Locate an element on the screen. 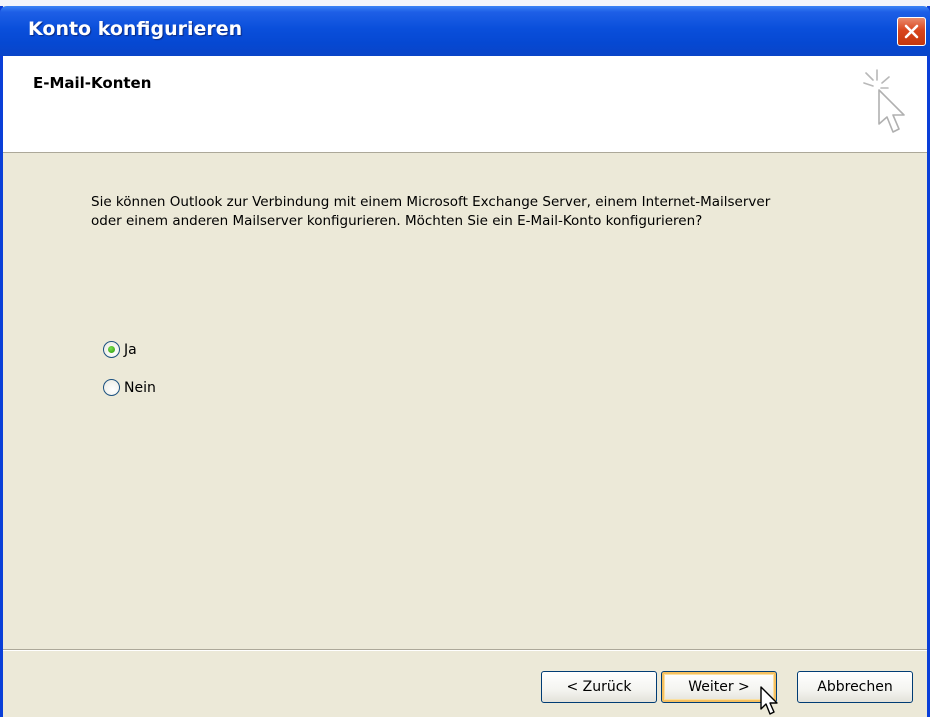 The image size is (930, 717). radio-label-nein: Nein is located at coordinates (140, 387).